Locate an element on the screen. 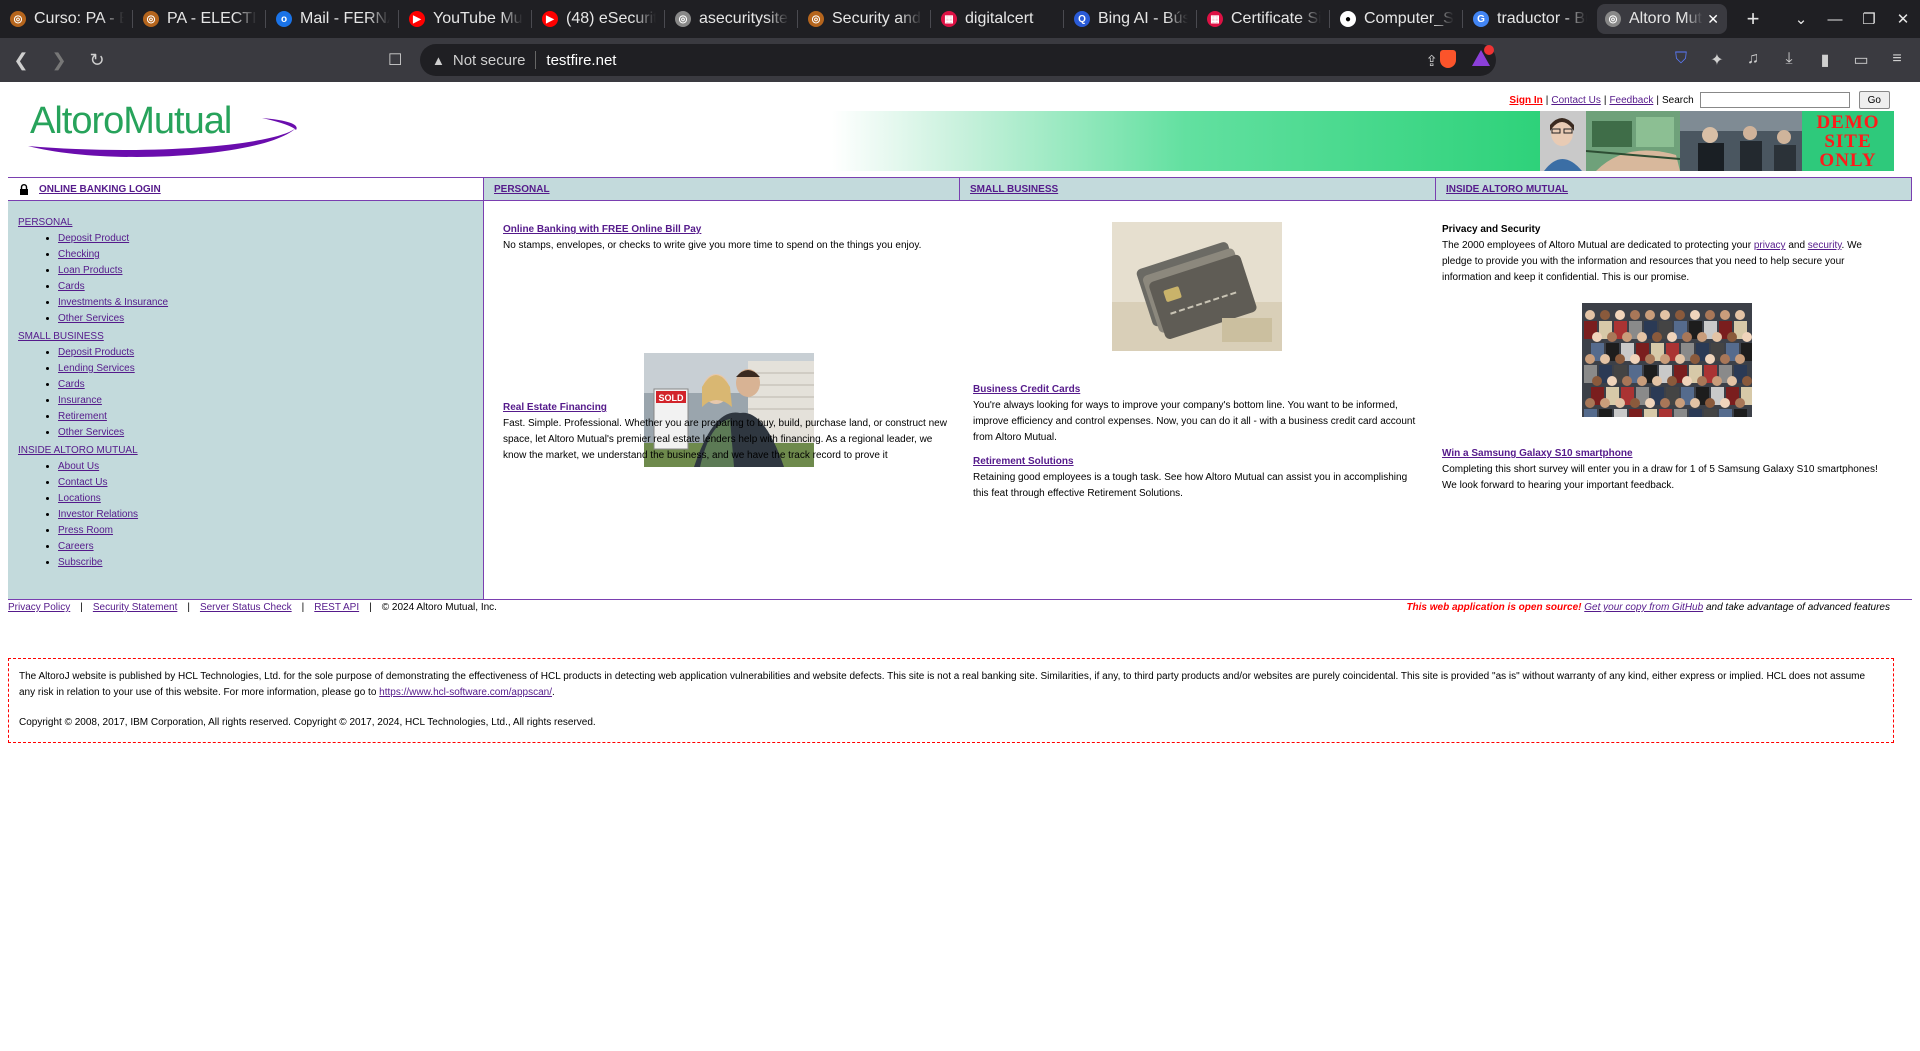  samsung-survey-heading-link: Win a Samsung Galaxy S10 smartphone is located at coordinates (1537, 454).